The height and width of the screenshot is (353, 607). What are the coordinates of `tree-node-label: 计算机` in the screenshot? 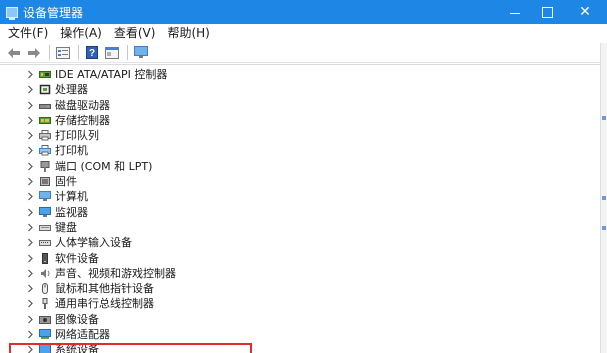 It's located at (71, 197).